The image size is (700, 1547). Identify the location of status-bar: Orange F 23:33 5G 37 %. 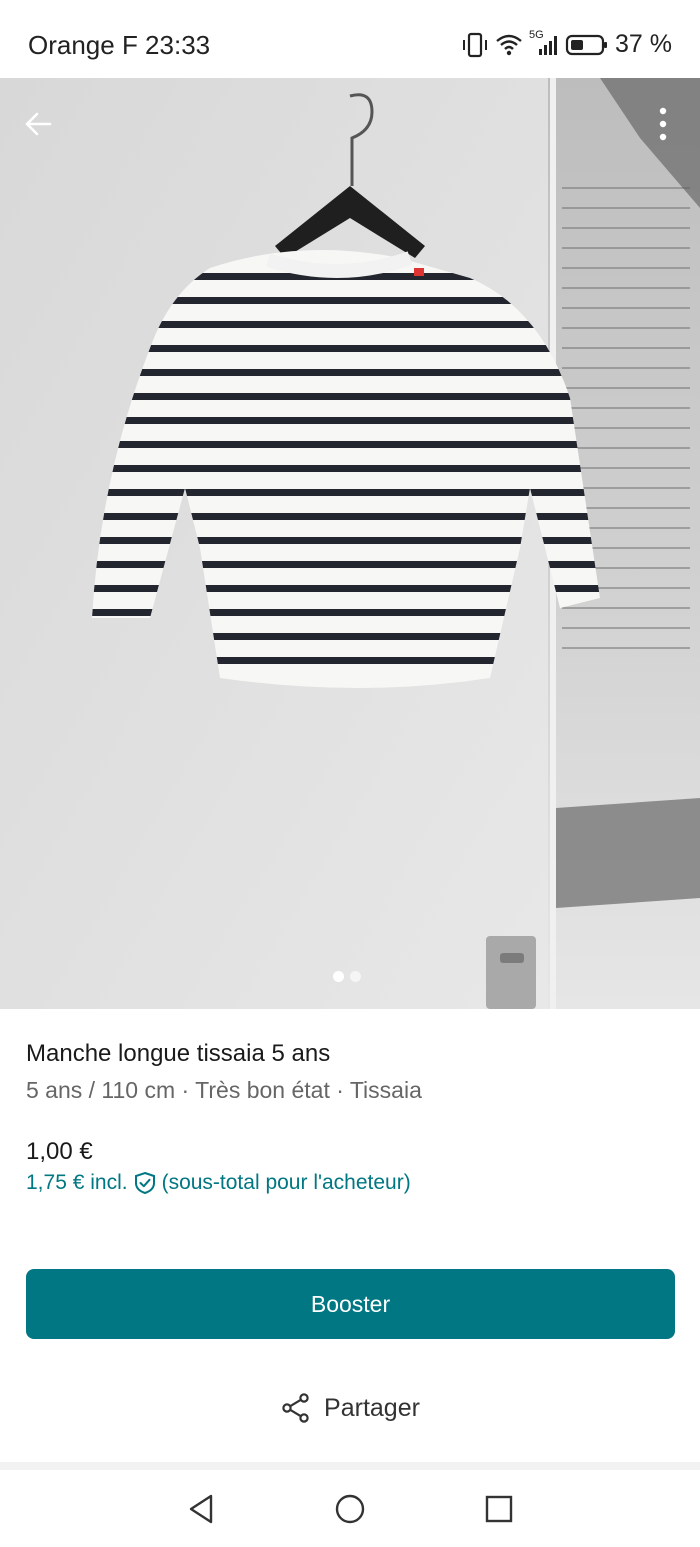
(350, 39).